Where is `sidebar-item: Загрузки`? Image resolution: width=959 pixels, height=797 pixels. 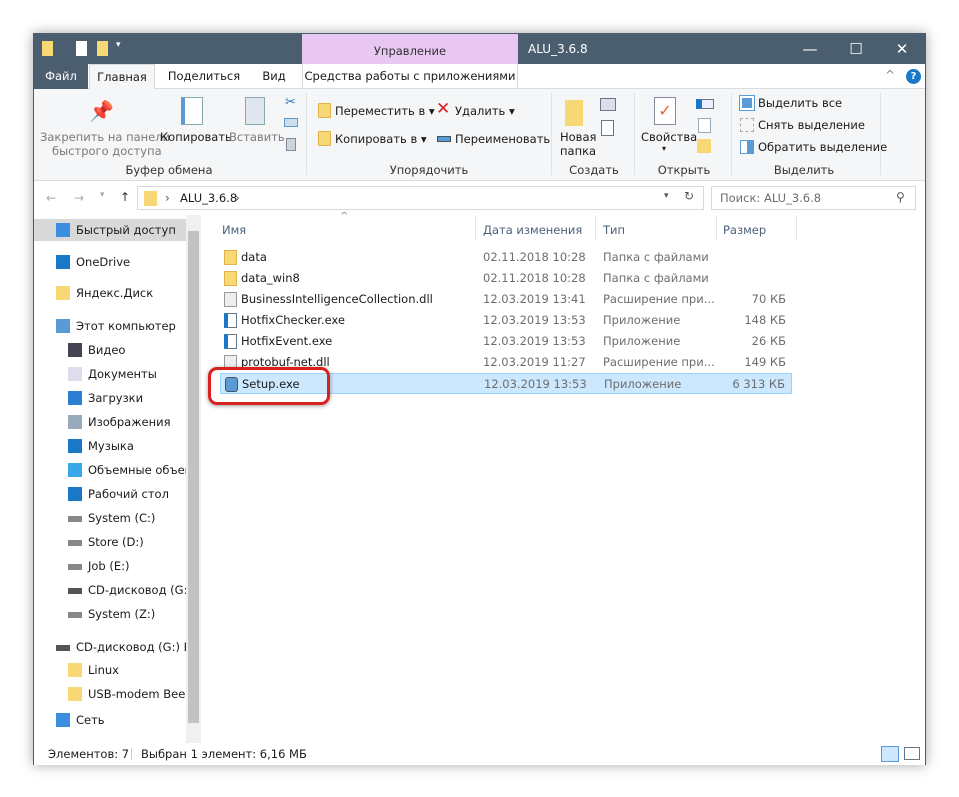
sidebar-item: Загрузки is located at coordinates (110, 398).